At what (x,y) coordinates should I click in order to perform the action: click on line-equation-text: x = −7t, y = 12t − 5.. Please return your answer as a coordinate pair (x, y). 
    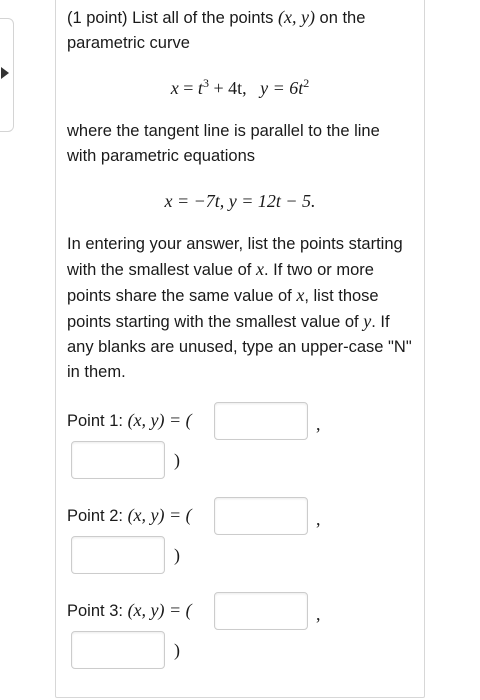
    Looking at the image, I should click on (240, 201).